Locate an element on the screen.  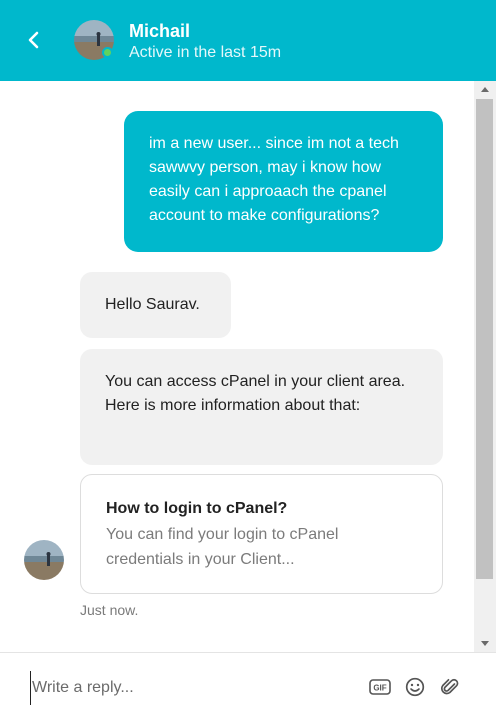
emoji-button is located at coordinates (415, 687).